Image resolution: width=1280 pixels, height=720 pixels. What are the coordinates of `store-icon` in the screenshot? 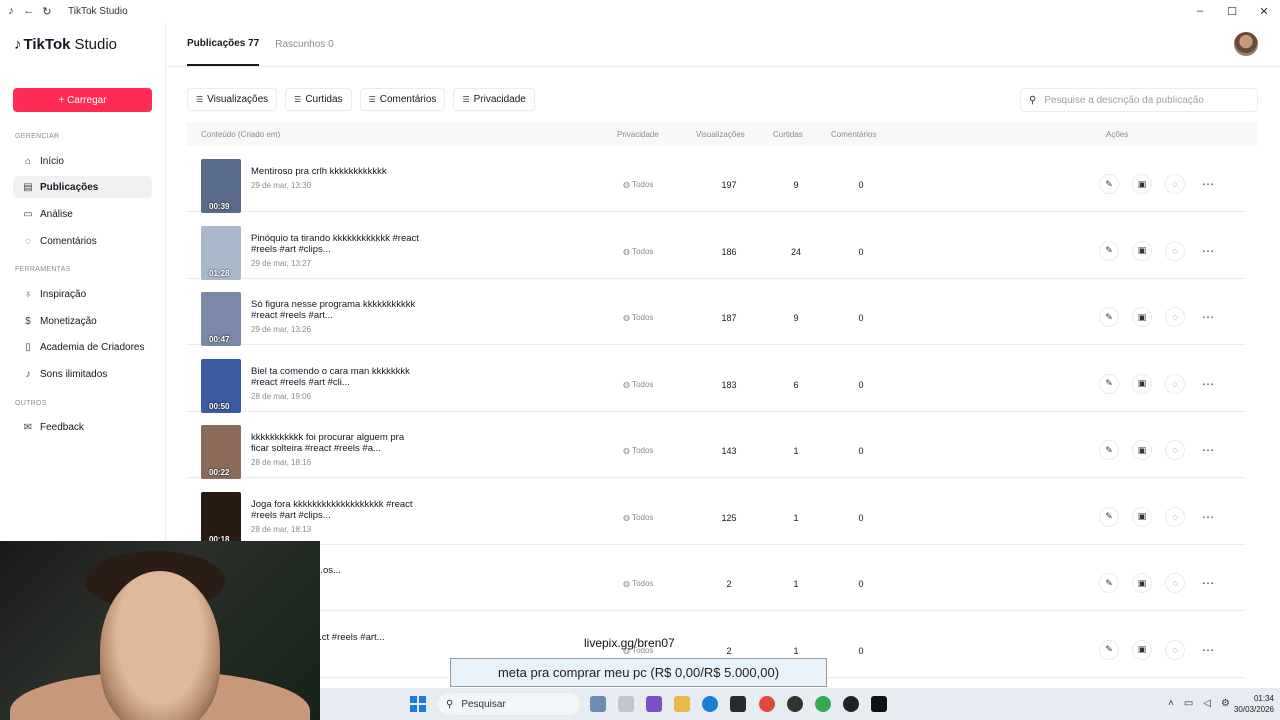 It's located at (738, 704).